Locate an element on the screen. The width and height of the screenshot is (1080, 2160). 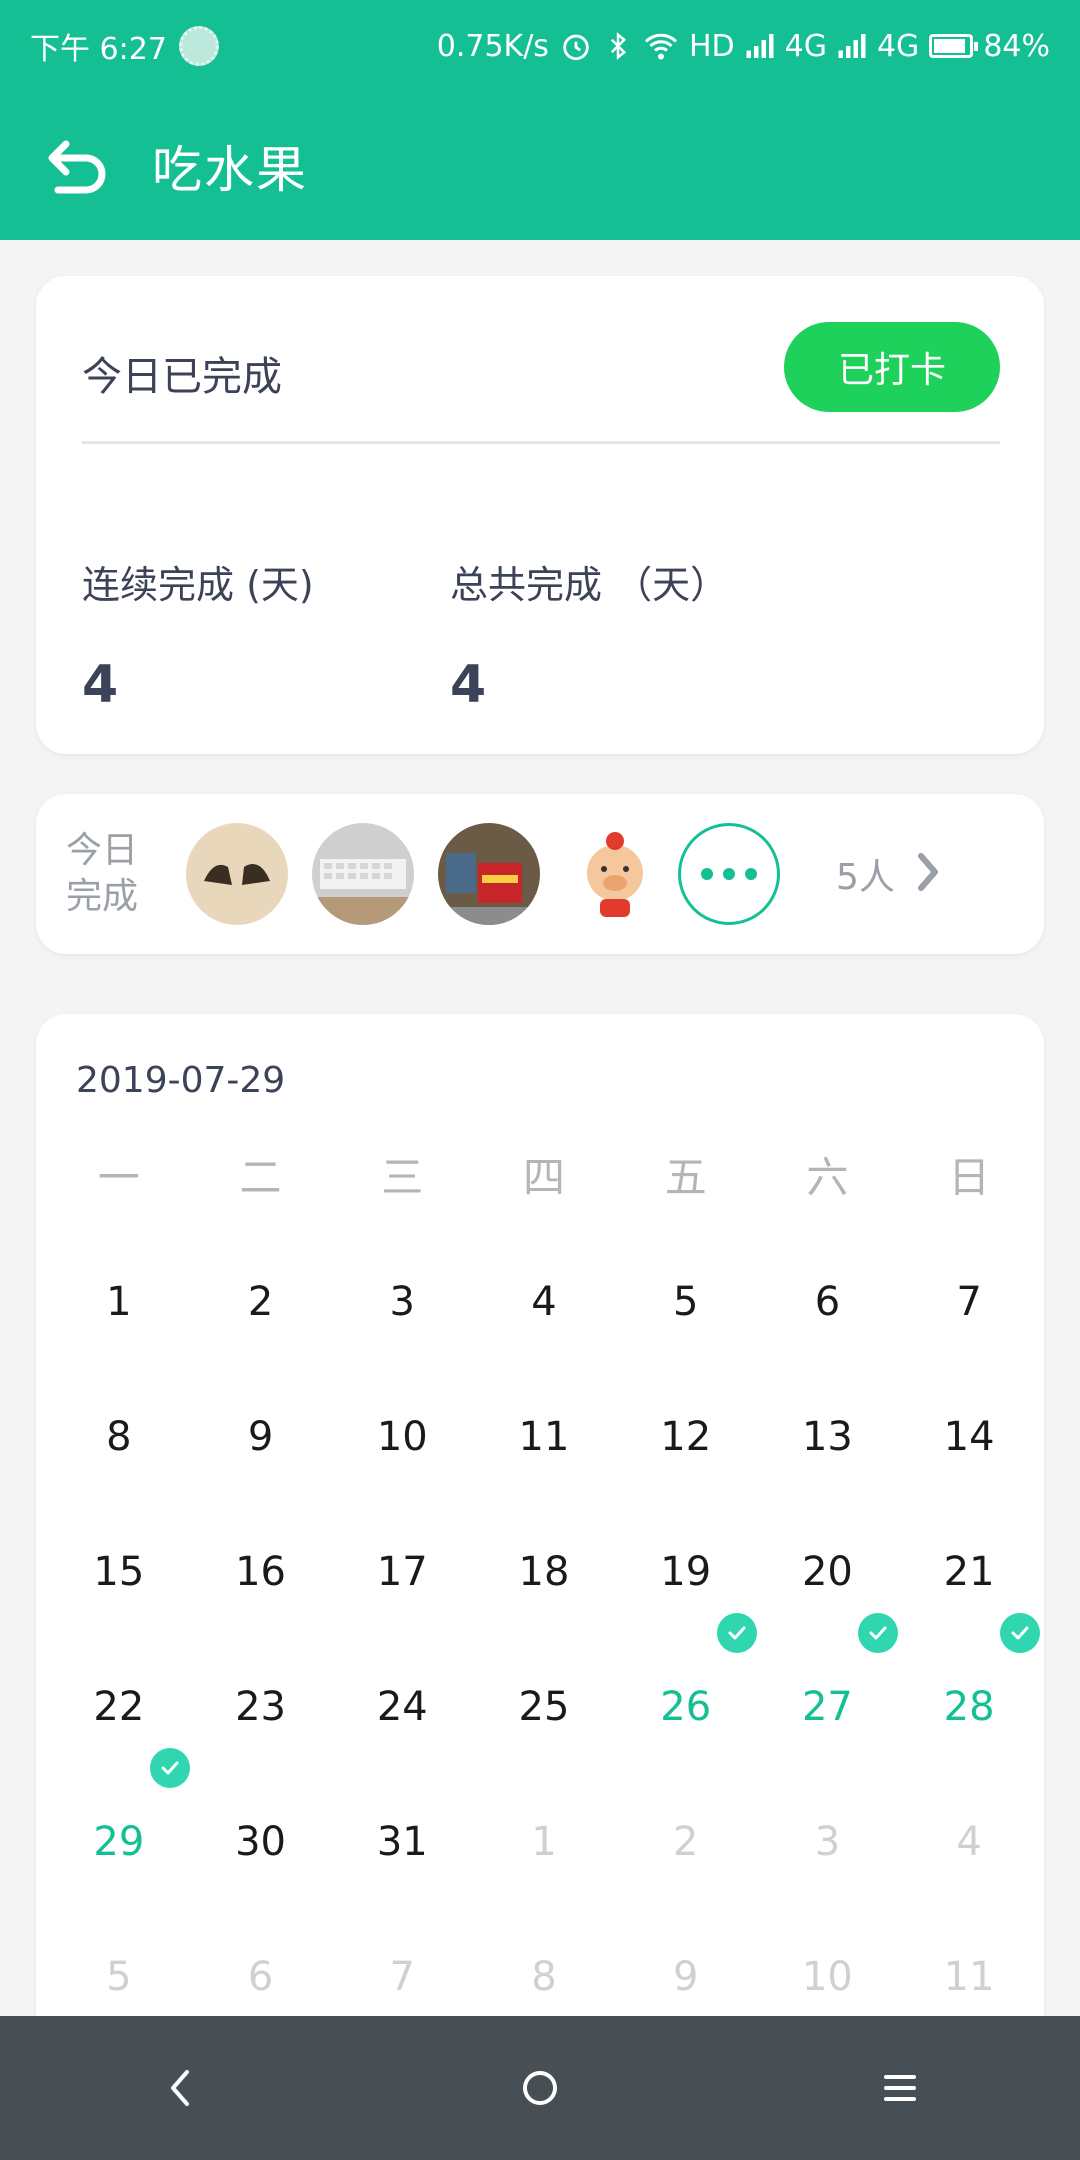
calendar-day: 14 is located at coordinates (969, 1437).